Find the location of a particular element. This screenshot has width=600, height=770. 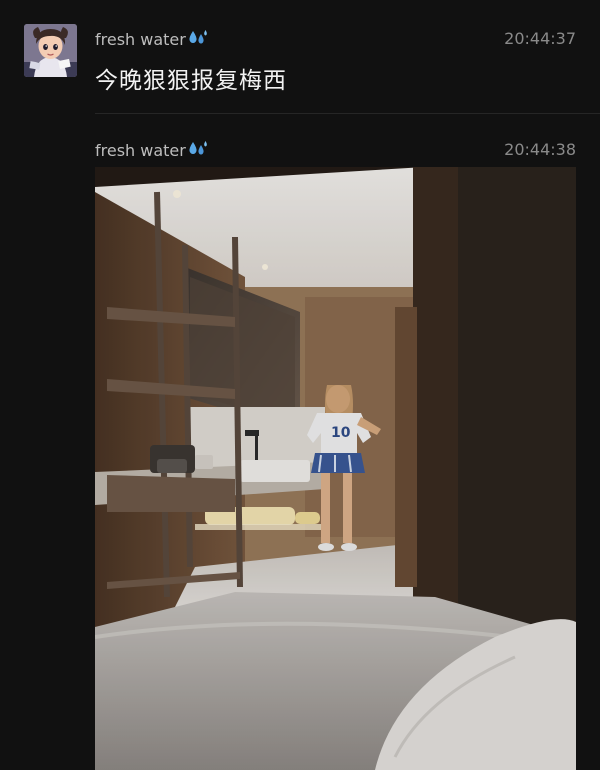

message-timestamp: 20:44:38 is located at coordinates (540, 149).